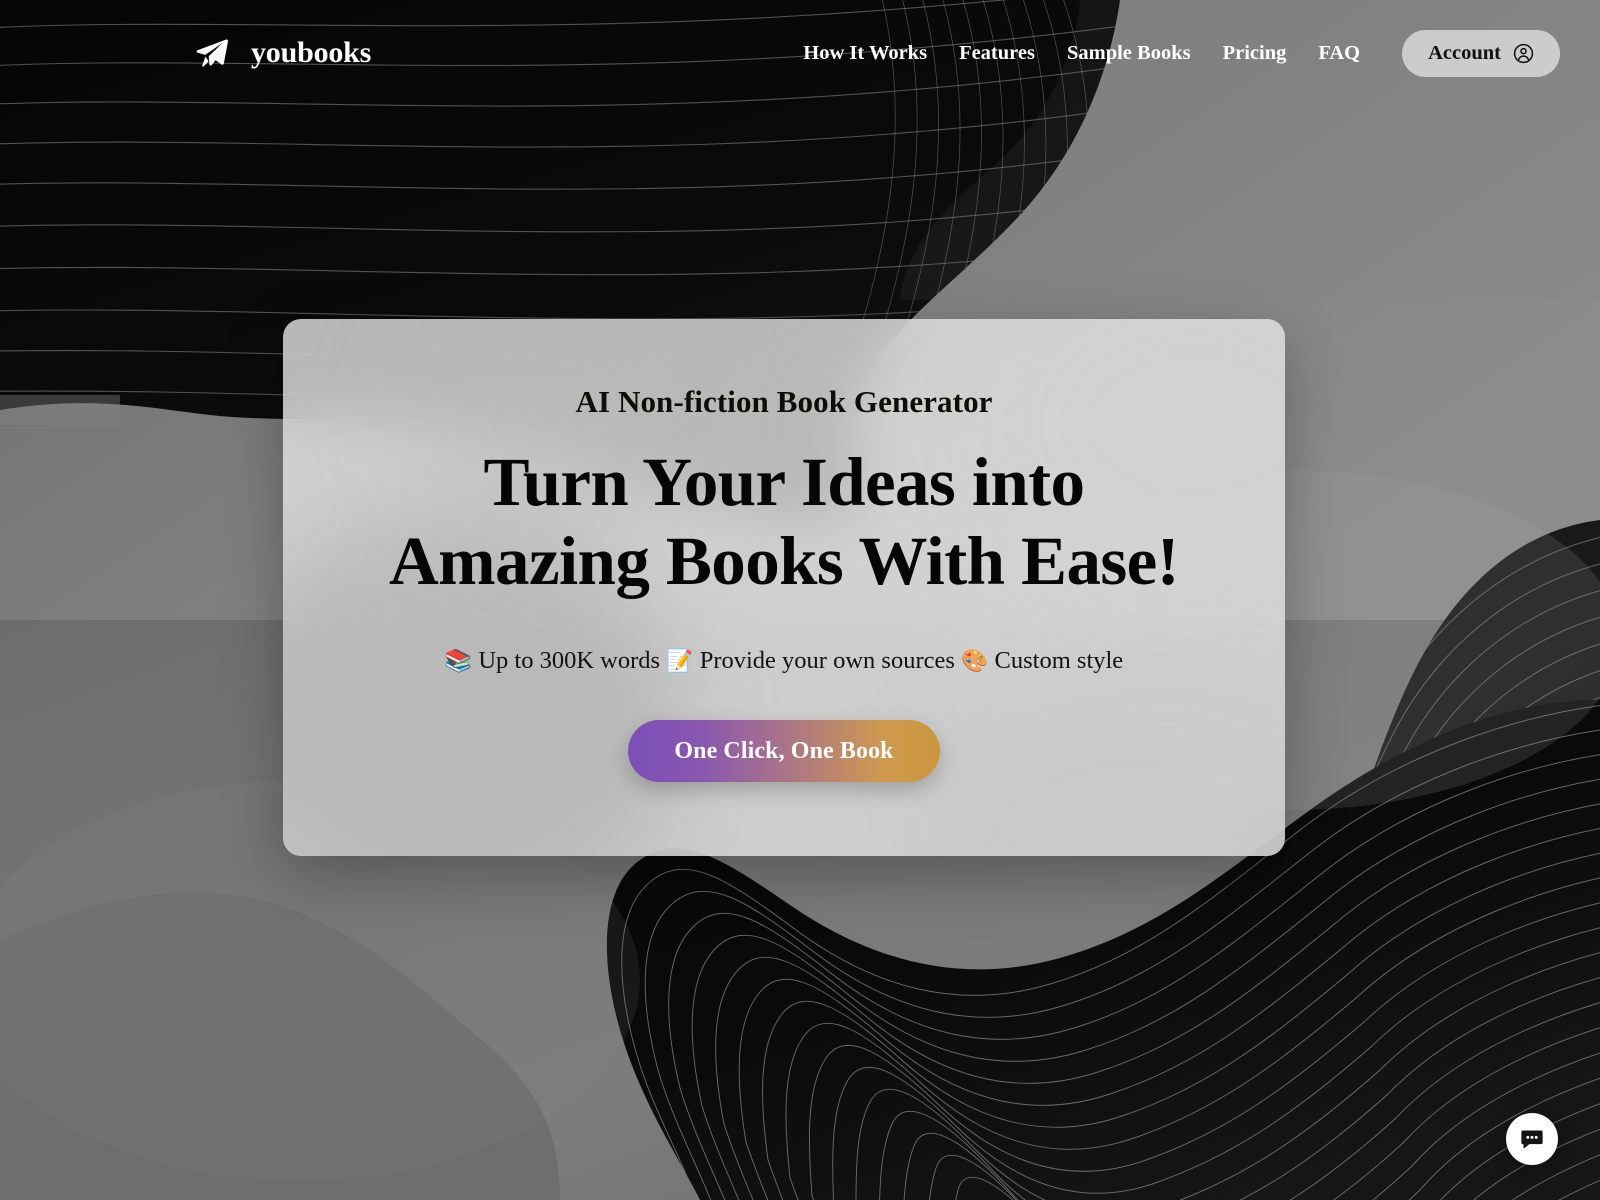  I want to click on feature-text-words: Up to 300K words, so click(569, 660).